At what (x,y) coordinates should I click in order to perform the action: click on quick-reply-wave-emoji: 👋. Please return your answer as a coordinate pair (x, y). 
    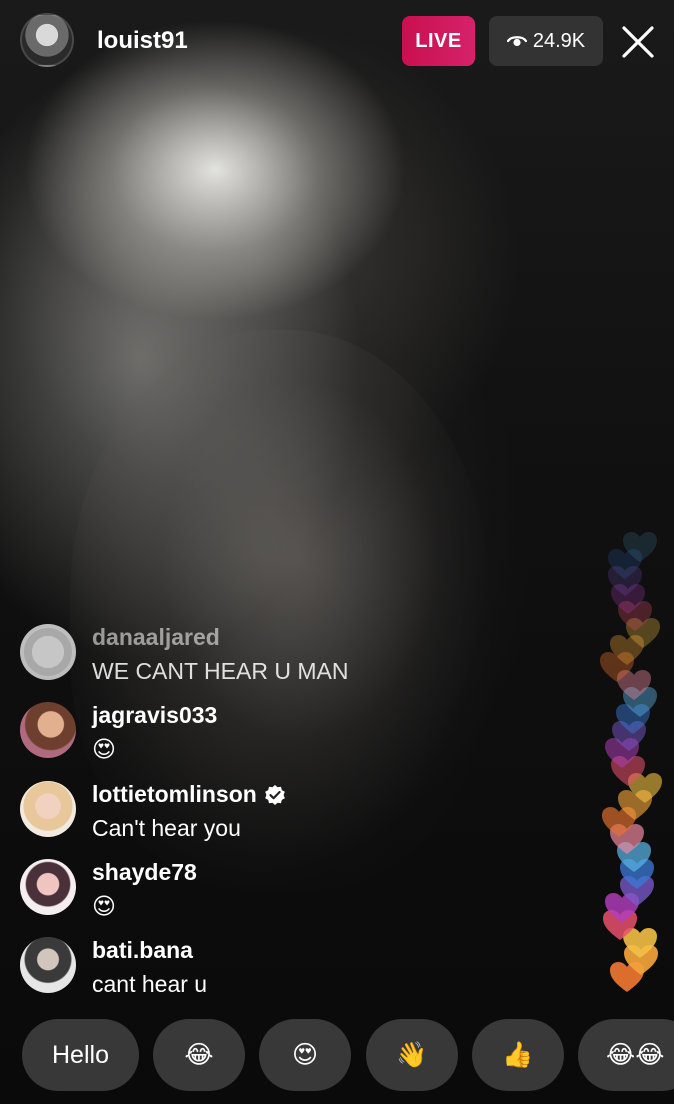
    Looking at the image, I should click on (412, 1055).